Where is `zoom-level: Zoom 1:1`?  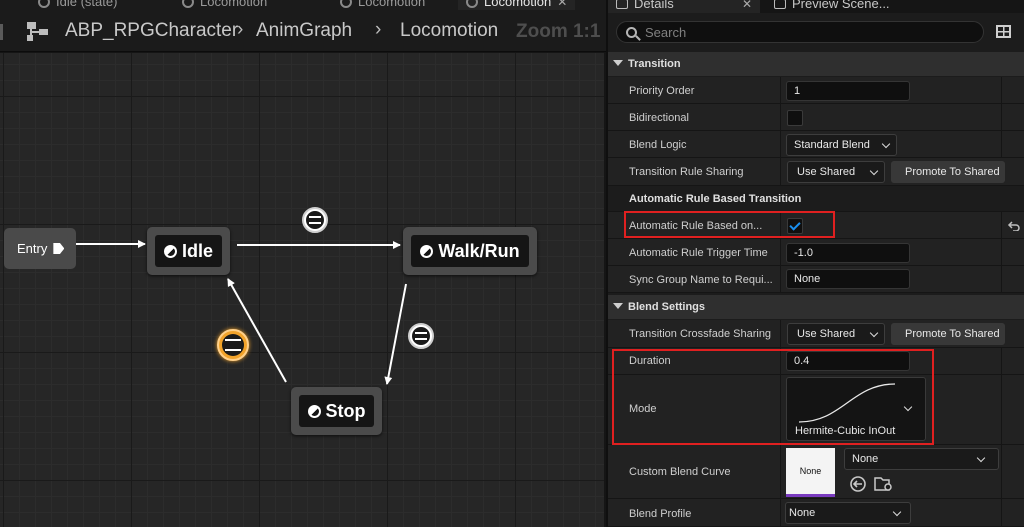 zoom-level: Zoom 1:1 is located at coordinates (558, 31).